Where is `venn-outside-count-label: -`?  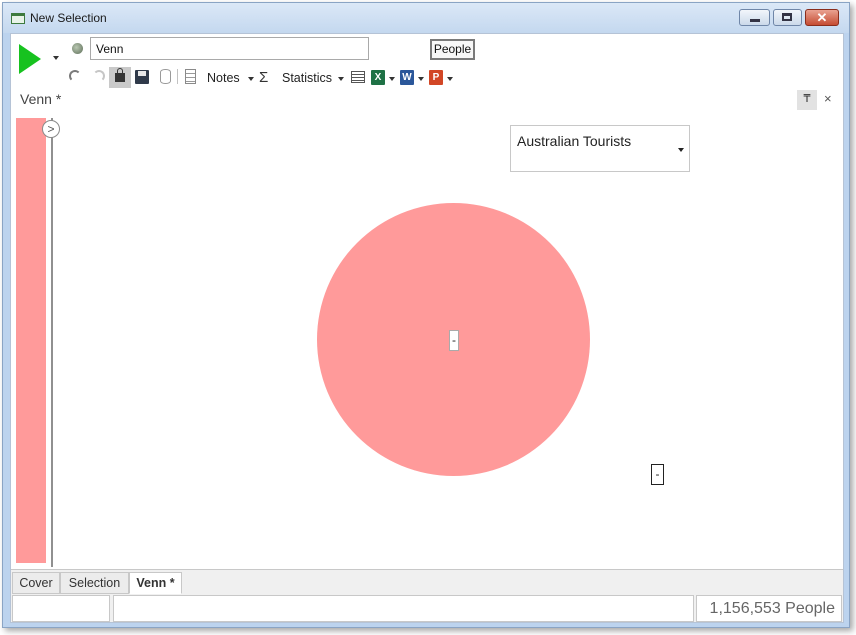 venn-outside-count-label: - is located at coordinates (657, 474).